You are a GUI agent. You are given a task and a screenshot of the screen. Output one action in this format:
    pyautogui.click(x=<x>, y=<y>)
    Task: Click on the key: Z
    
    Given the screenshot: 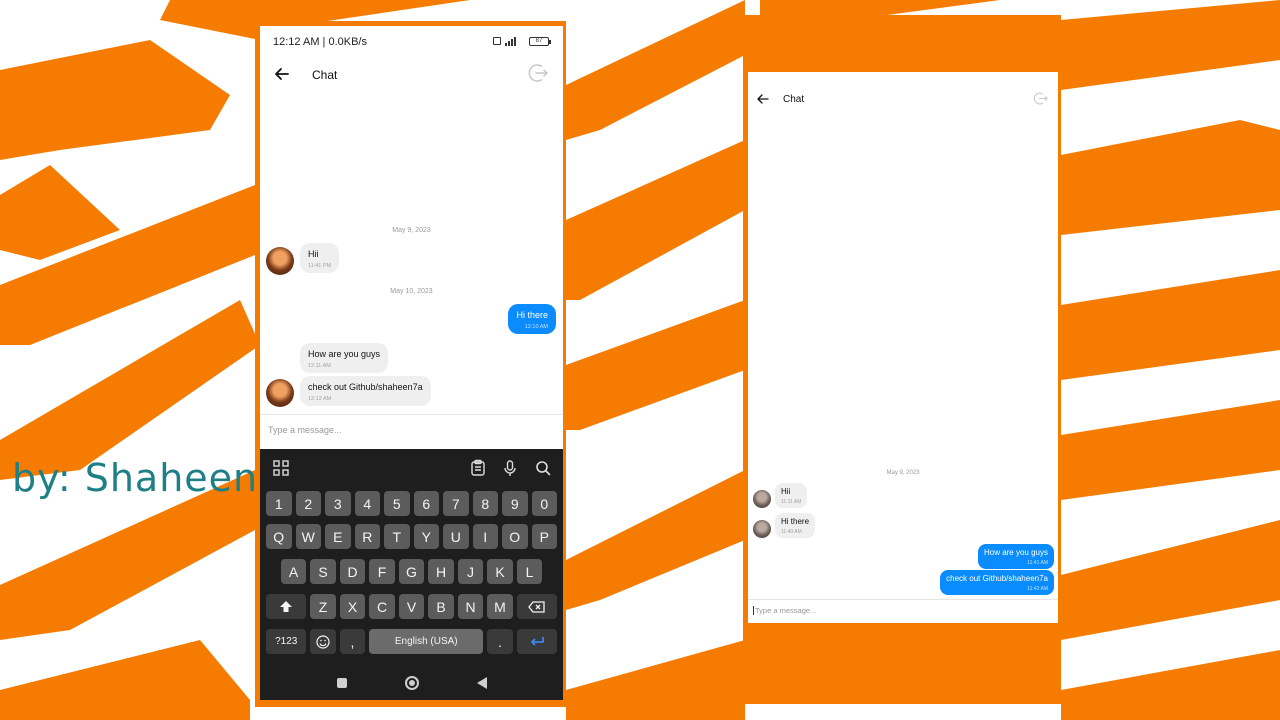 What is the action you would take?
    pyautogui.click(x=323, y=606)
    